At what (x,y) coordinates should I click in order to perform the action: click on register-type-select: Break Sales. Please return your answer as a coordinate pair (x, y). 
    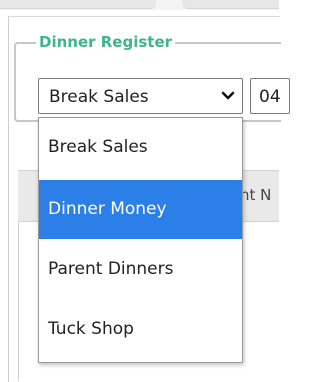
    Looking at the image, I should click on (140, 96).